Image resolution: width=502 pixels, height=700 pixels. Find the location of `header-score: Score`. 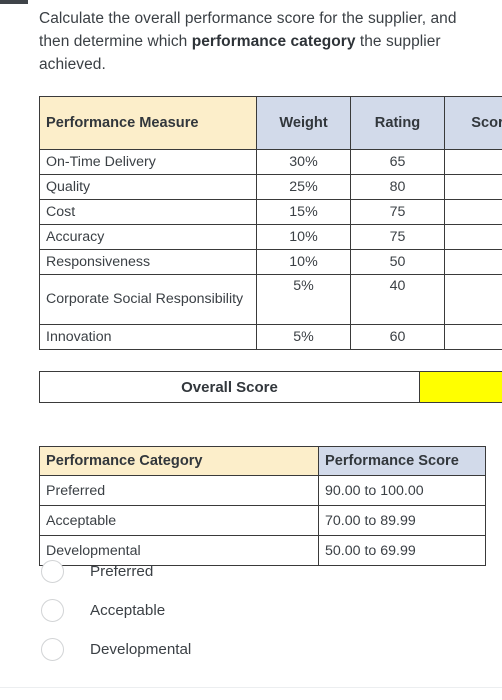

header-score: Score is located at coordinates (473, 123).